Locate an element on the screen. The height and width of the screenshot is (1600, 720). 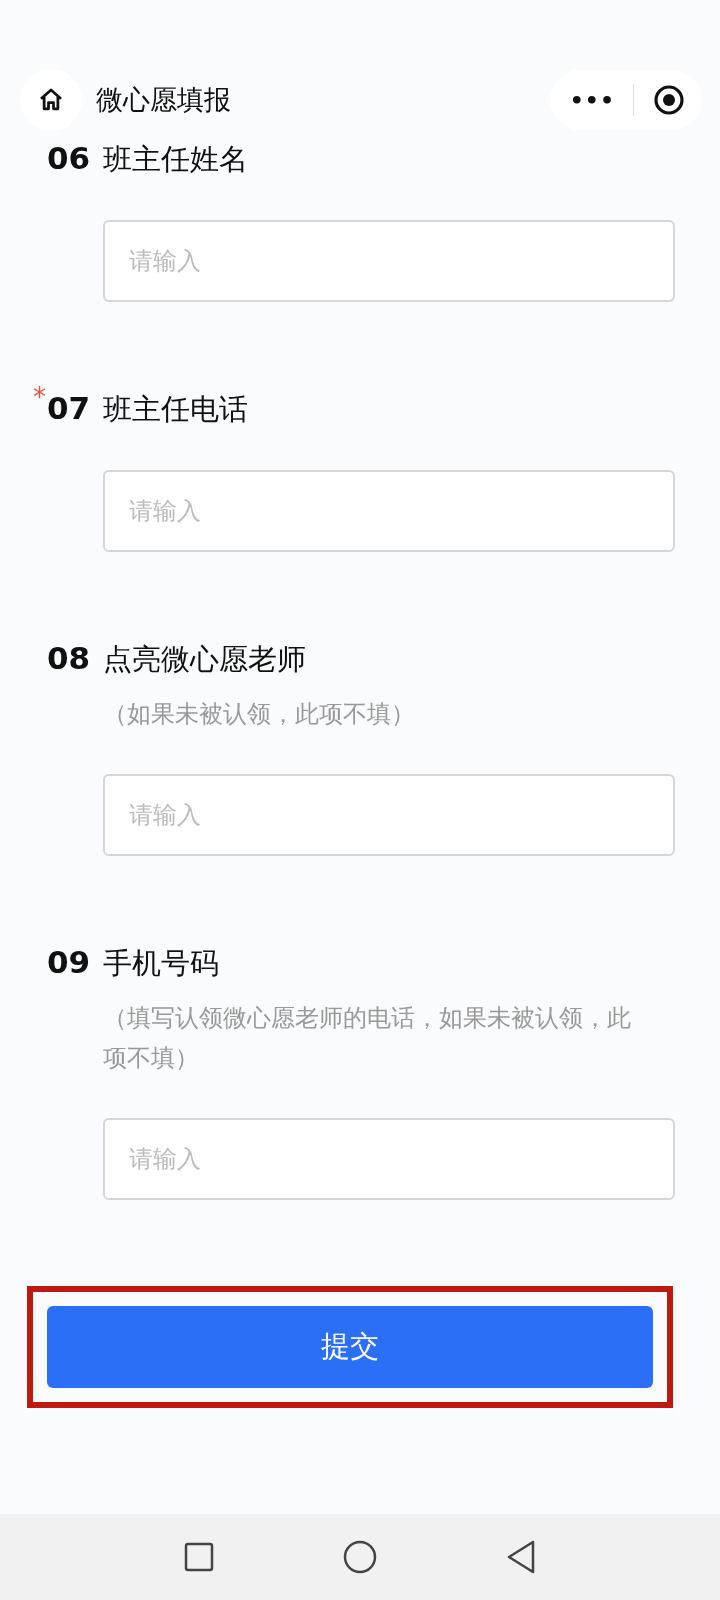
question-title: 班主任电话 is located at coordinates (175, 409).